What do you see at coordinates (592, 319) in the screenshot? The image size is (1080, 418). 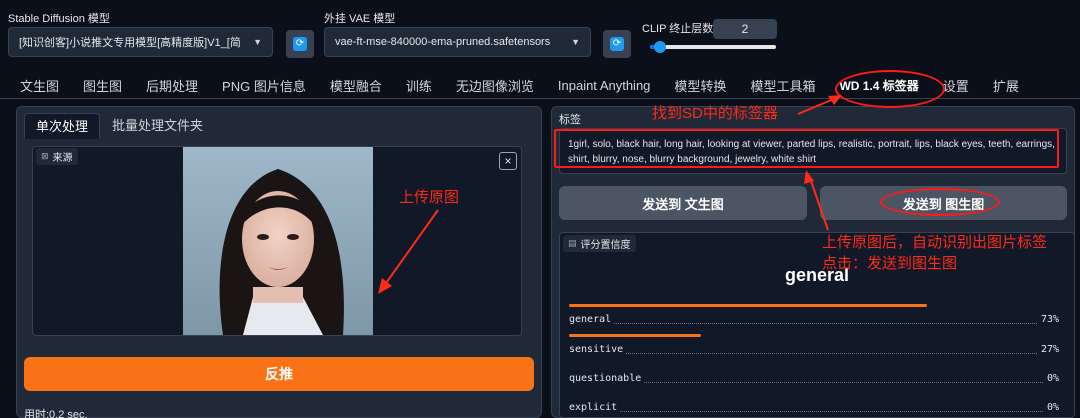 I see `rating-name: general` at bounding box center [592, 319].